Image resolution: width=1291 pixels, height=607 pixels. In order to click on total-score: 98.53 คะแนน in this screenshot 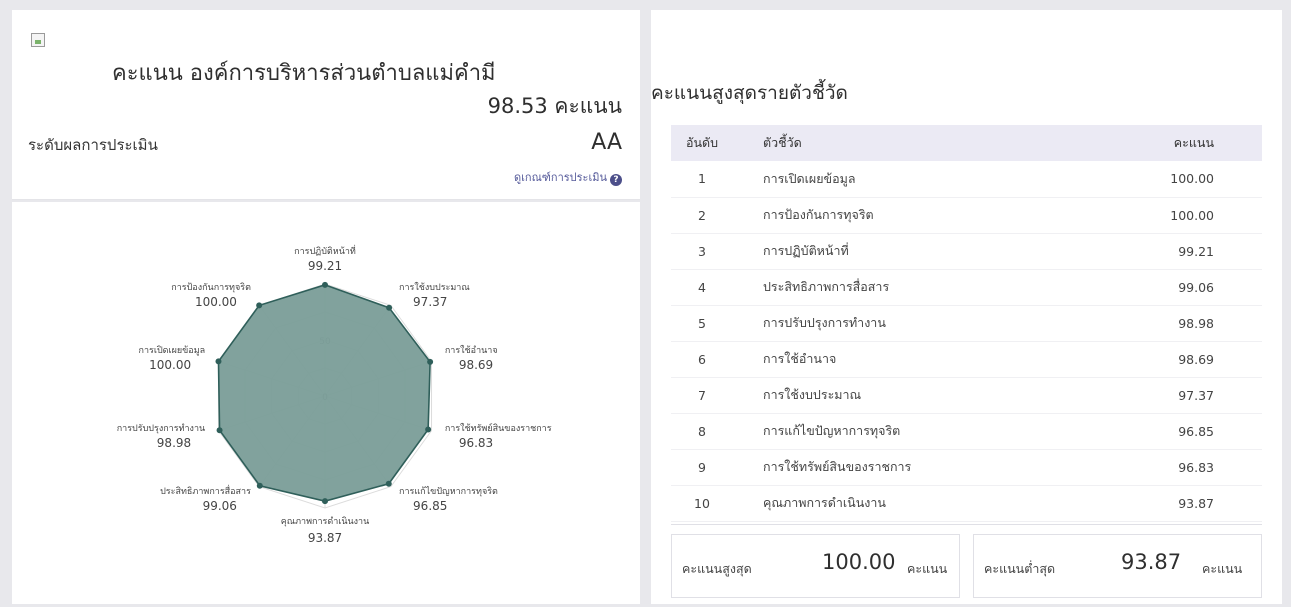, I will do `click(555, 106)`.